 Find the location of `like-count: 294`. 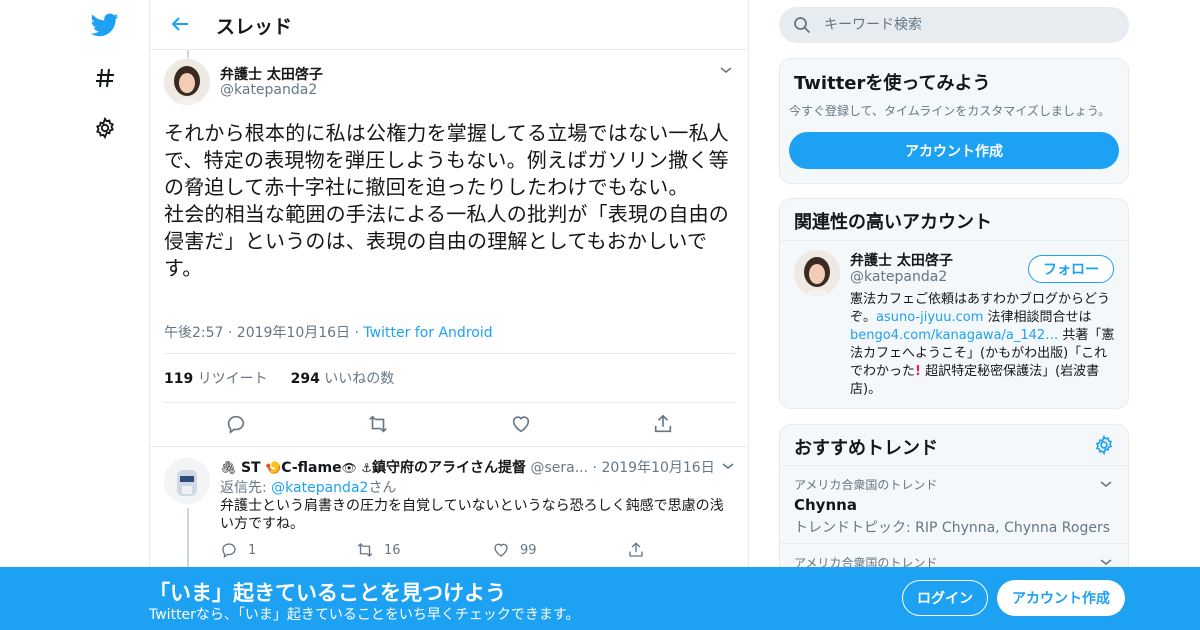

like-count: 294 is located at coordinates (305, 379).